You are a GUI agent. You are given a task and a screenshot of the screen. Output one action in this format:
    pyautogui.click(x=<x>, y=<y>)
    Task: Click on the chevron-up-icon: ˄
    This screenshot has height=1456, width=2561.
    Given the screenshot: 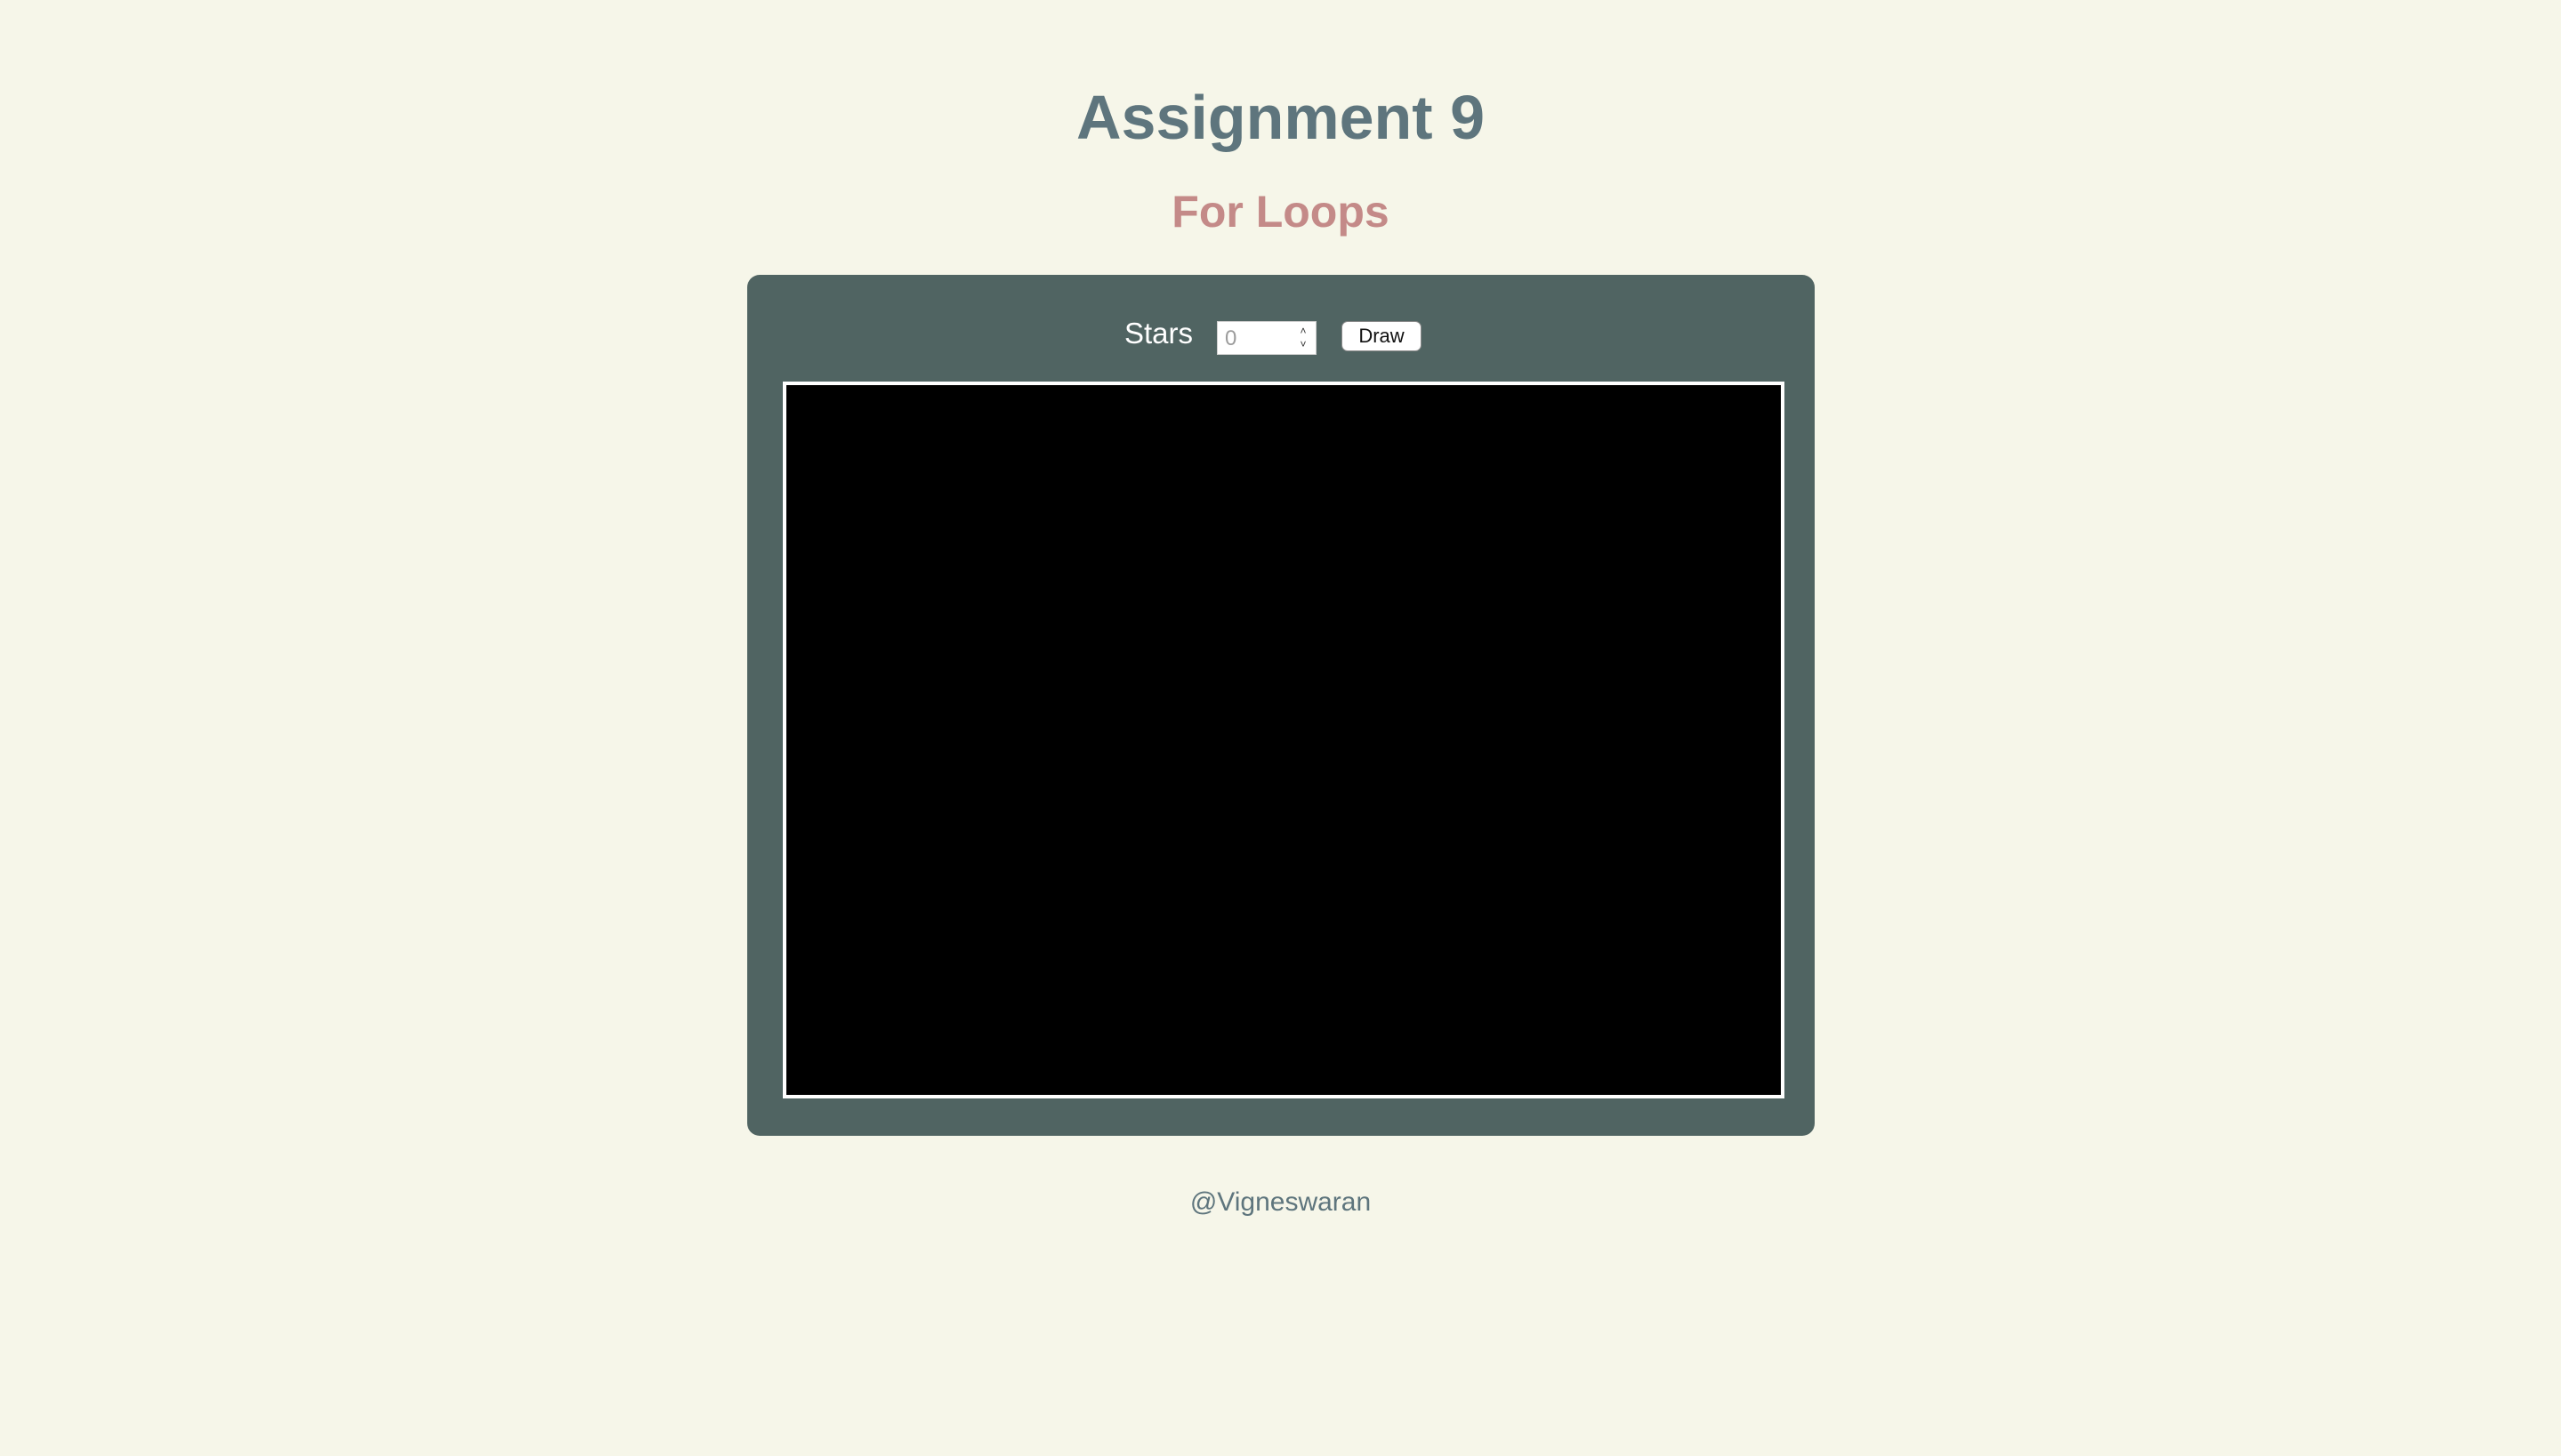 What is the action you would take?
    pyautogui.click(x=1303, y=331)
    